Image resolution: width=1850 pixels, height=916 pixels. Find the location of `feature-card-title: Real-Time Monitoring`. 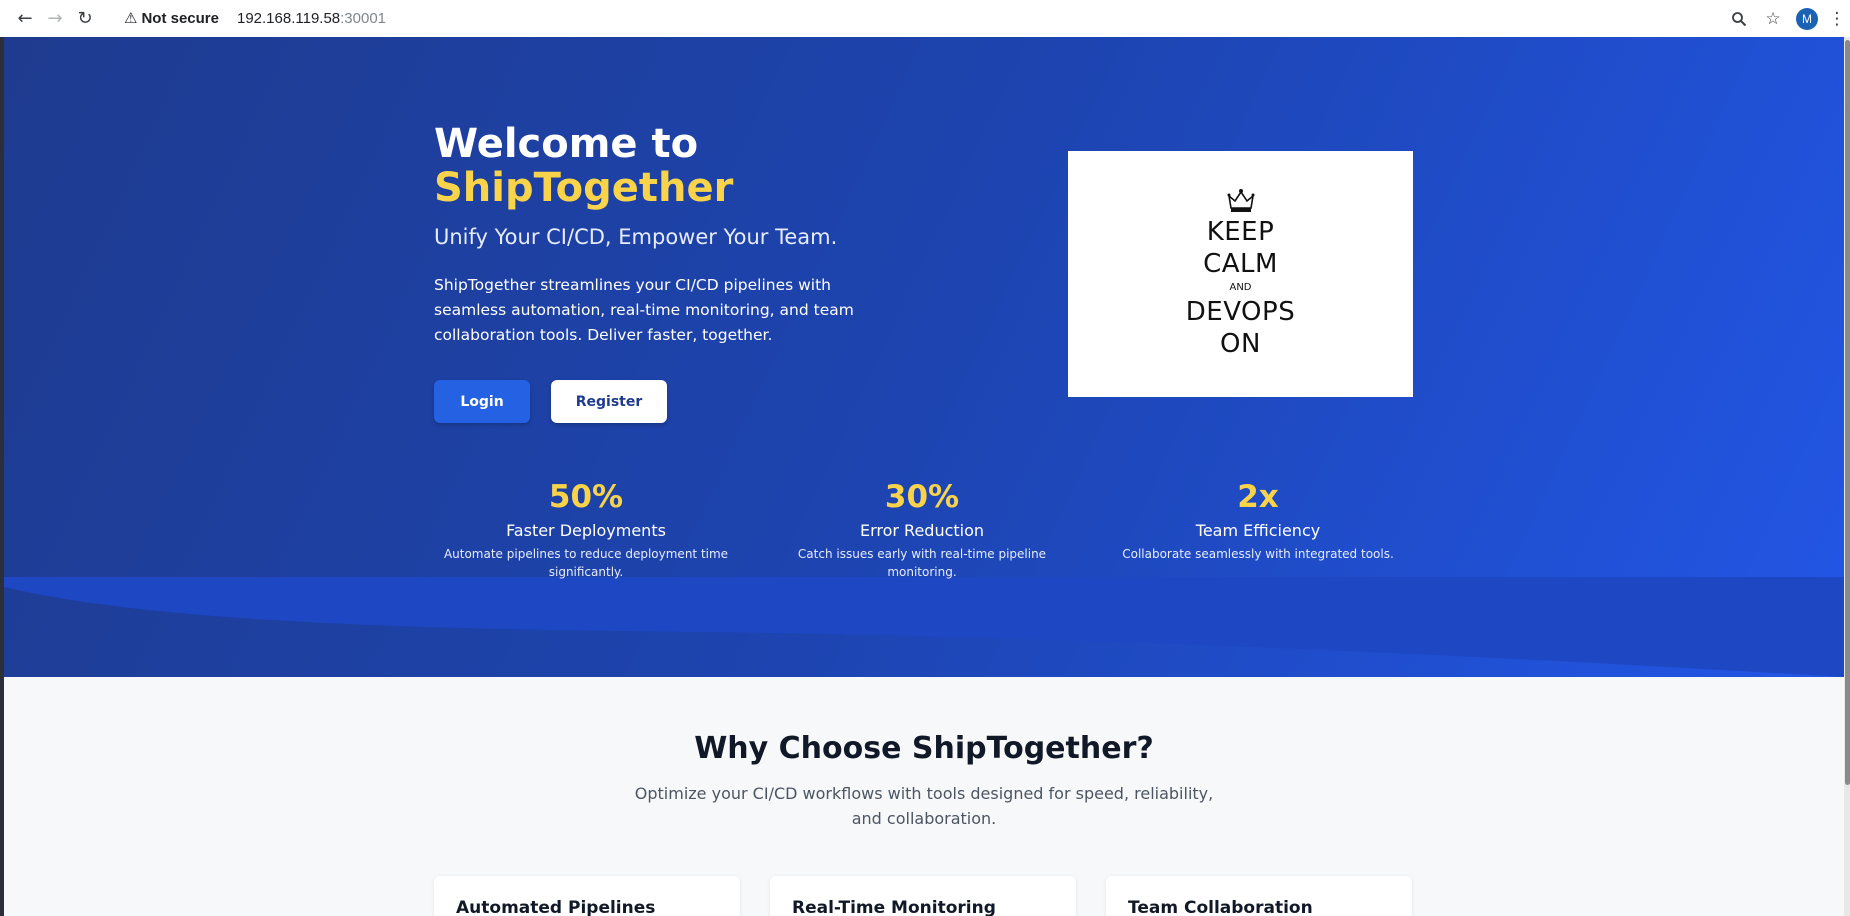

feature-card-title: Real-Time Monitoring is located at coordinates (894, 907).